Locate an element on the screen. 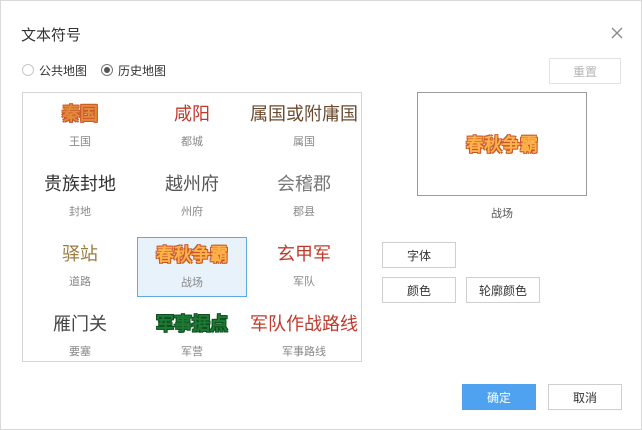  symbol-cell: 雁门关 要塞 is located at coordinates (80, 337).